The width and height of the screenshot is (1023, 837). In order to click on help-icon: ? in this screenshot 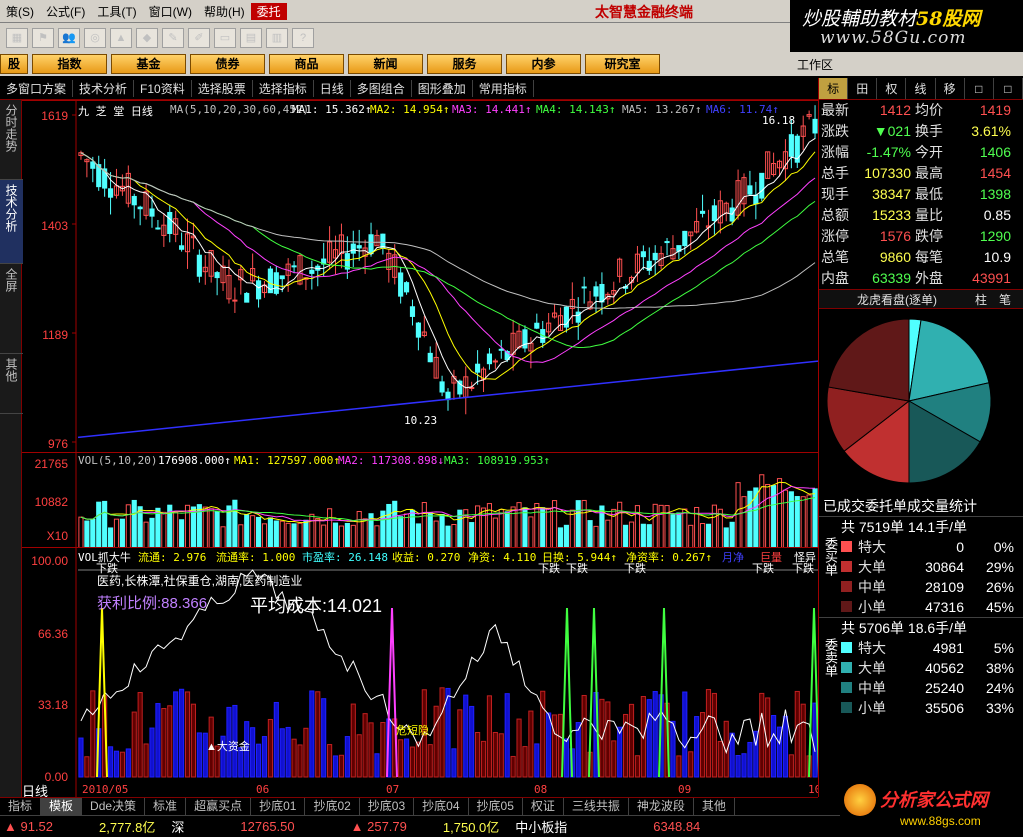, I will do `click(303, 37)`.